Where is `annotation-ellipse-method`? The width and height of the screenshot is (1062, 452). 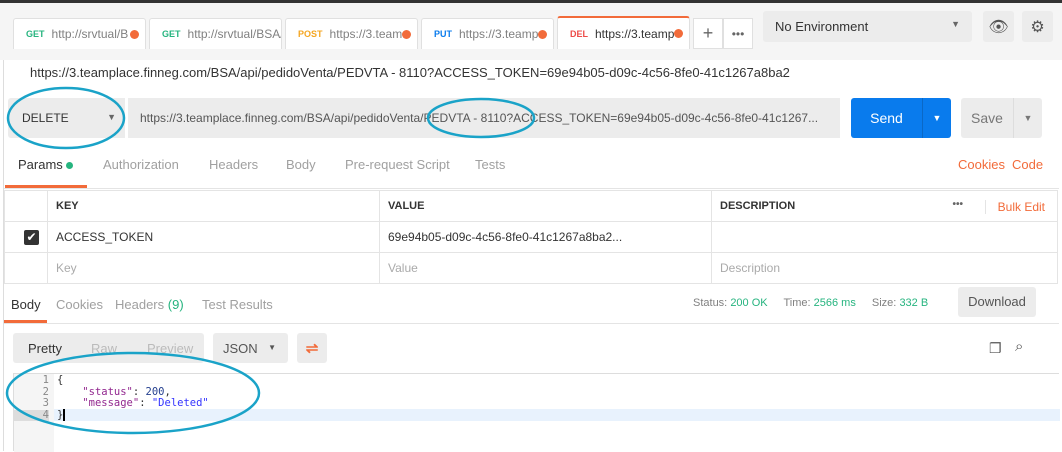 annotation-ellipse-method is located at coordinates (66, 118).